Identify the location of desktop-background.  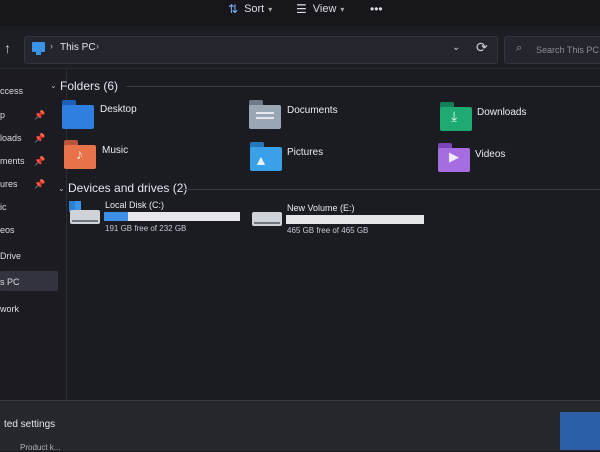
(580, 431).